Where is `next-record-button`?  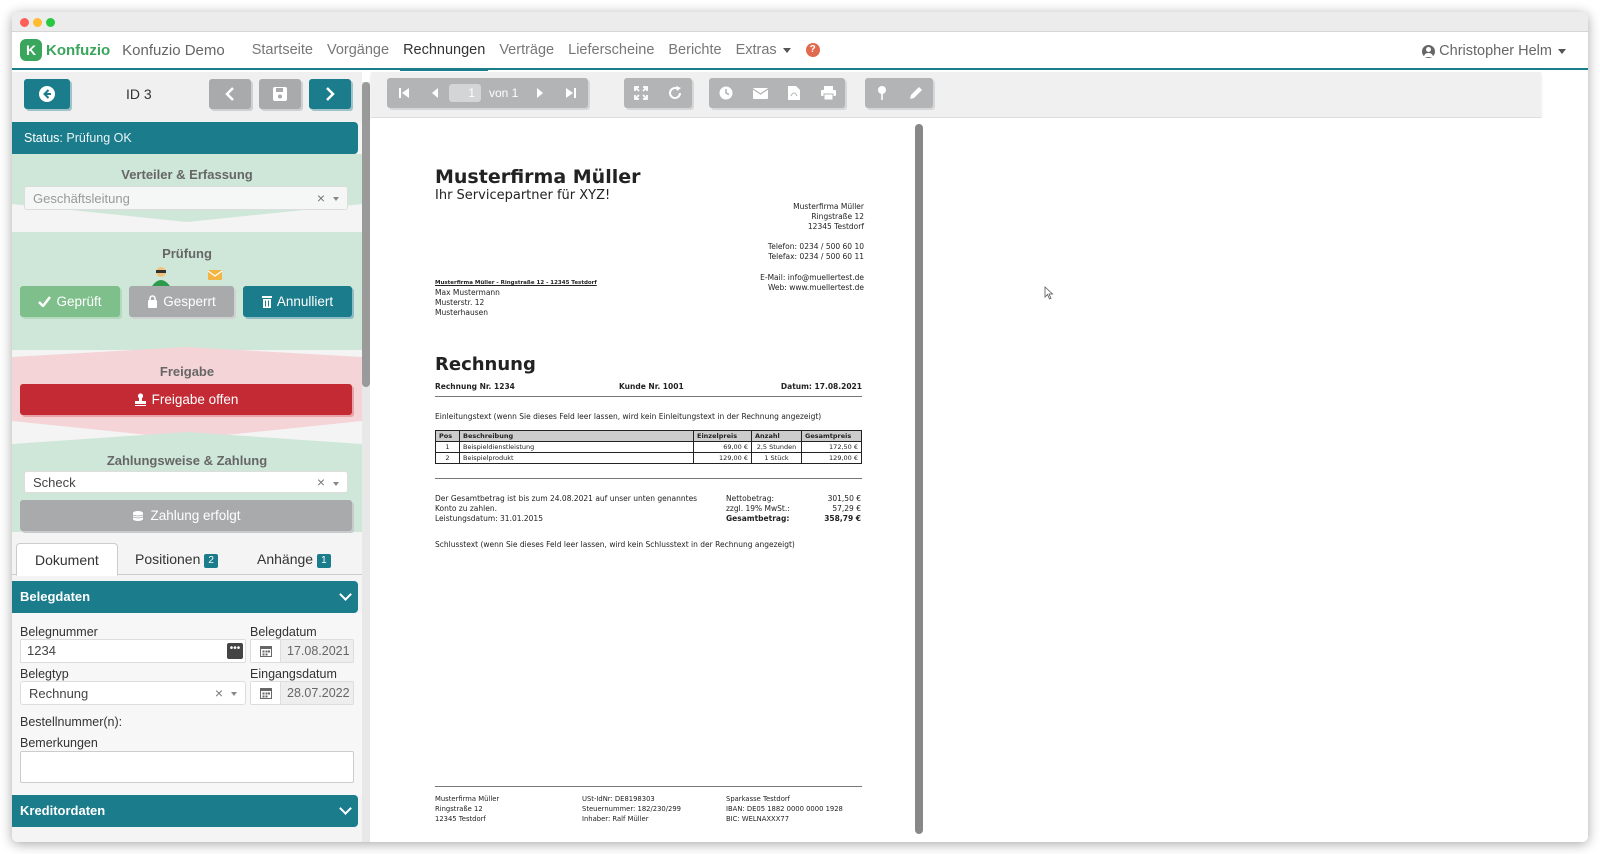 next-record-button is located at coordinates (330, 94).